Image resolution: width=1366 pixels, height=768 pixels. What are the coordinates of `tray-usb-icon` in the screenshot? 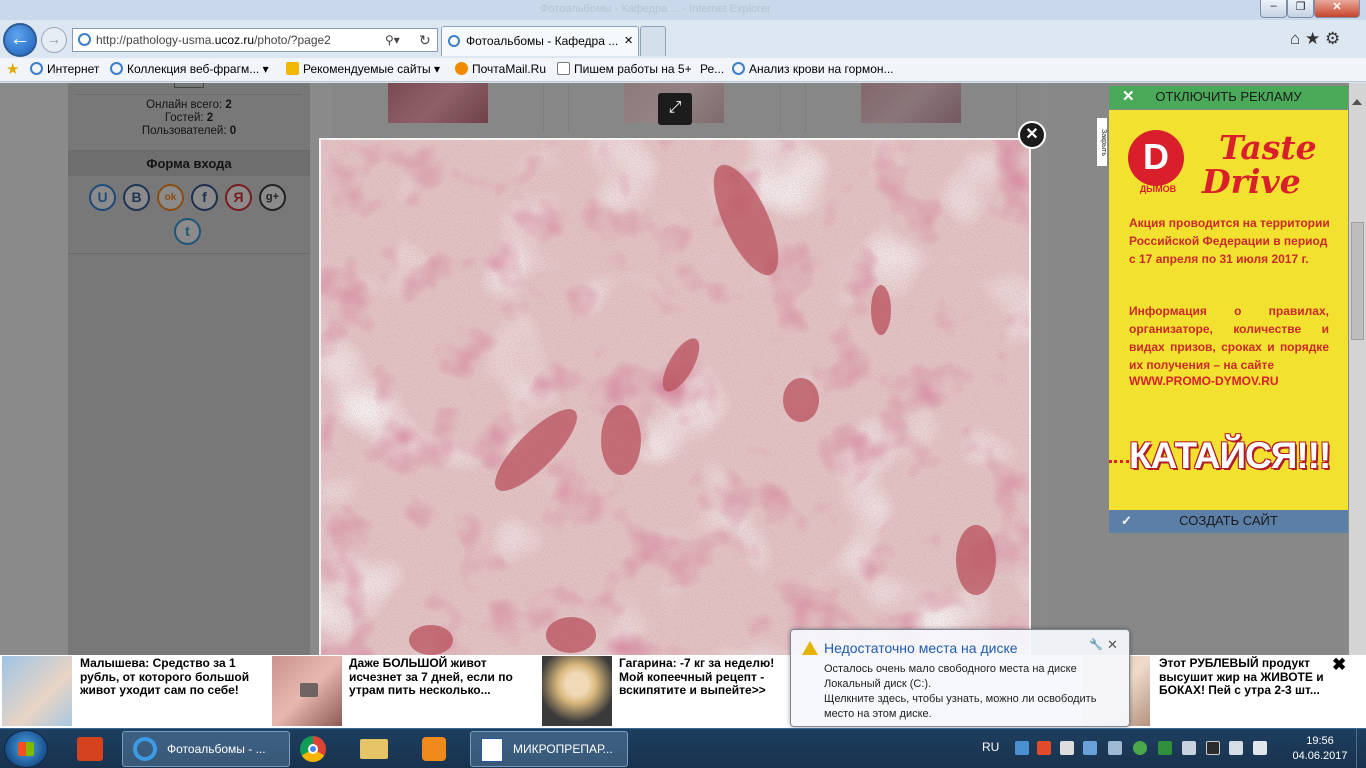 It's located at (1067, 748).